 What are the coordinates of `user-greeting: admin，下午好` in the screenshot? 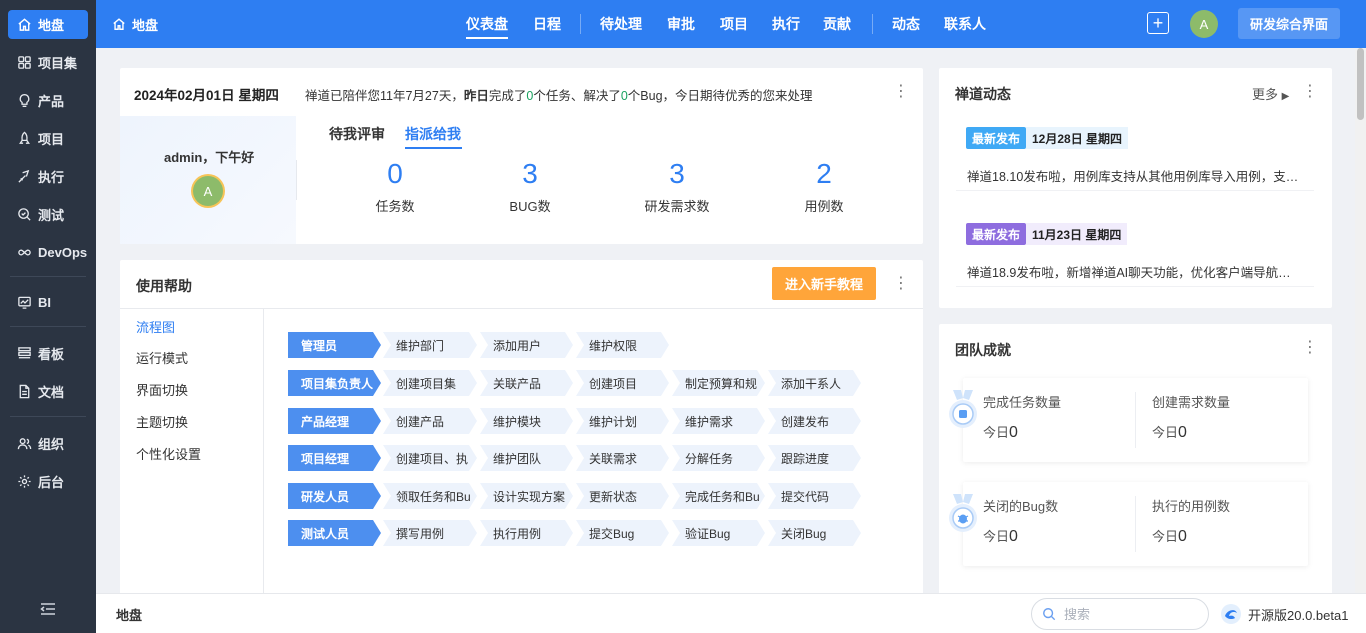 It's located at (209, 157).